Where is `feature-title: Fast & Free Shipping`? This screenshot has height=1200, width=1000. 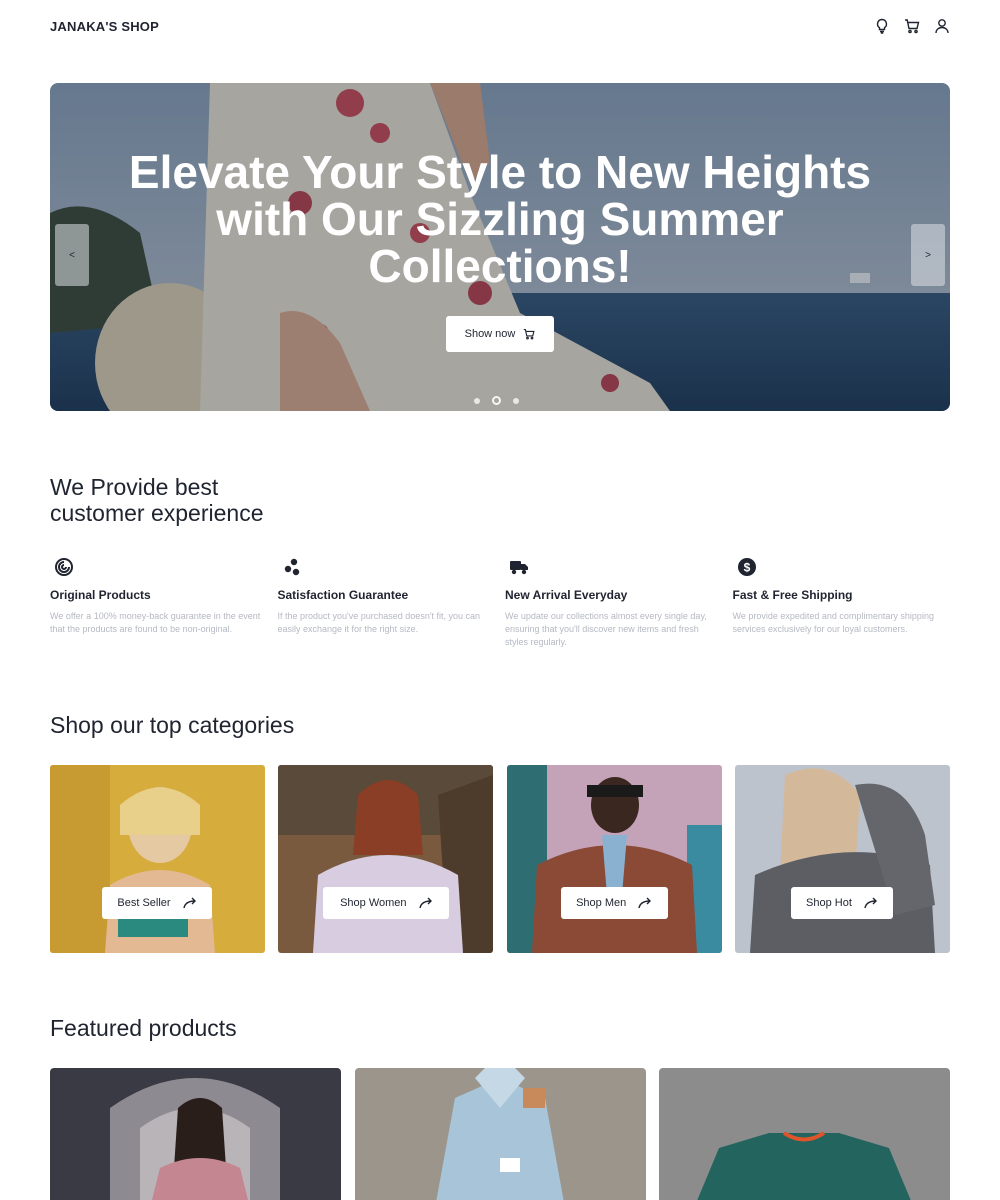
feature-title: Fast & Free Shipping is located at coordinates (792, 595).